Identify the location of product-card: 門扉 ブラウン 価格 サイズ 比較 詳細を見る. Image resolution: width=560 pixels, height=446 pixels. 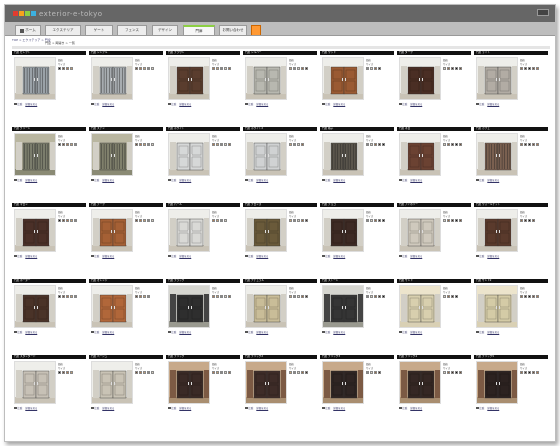
(203, 86).